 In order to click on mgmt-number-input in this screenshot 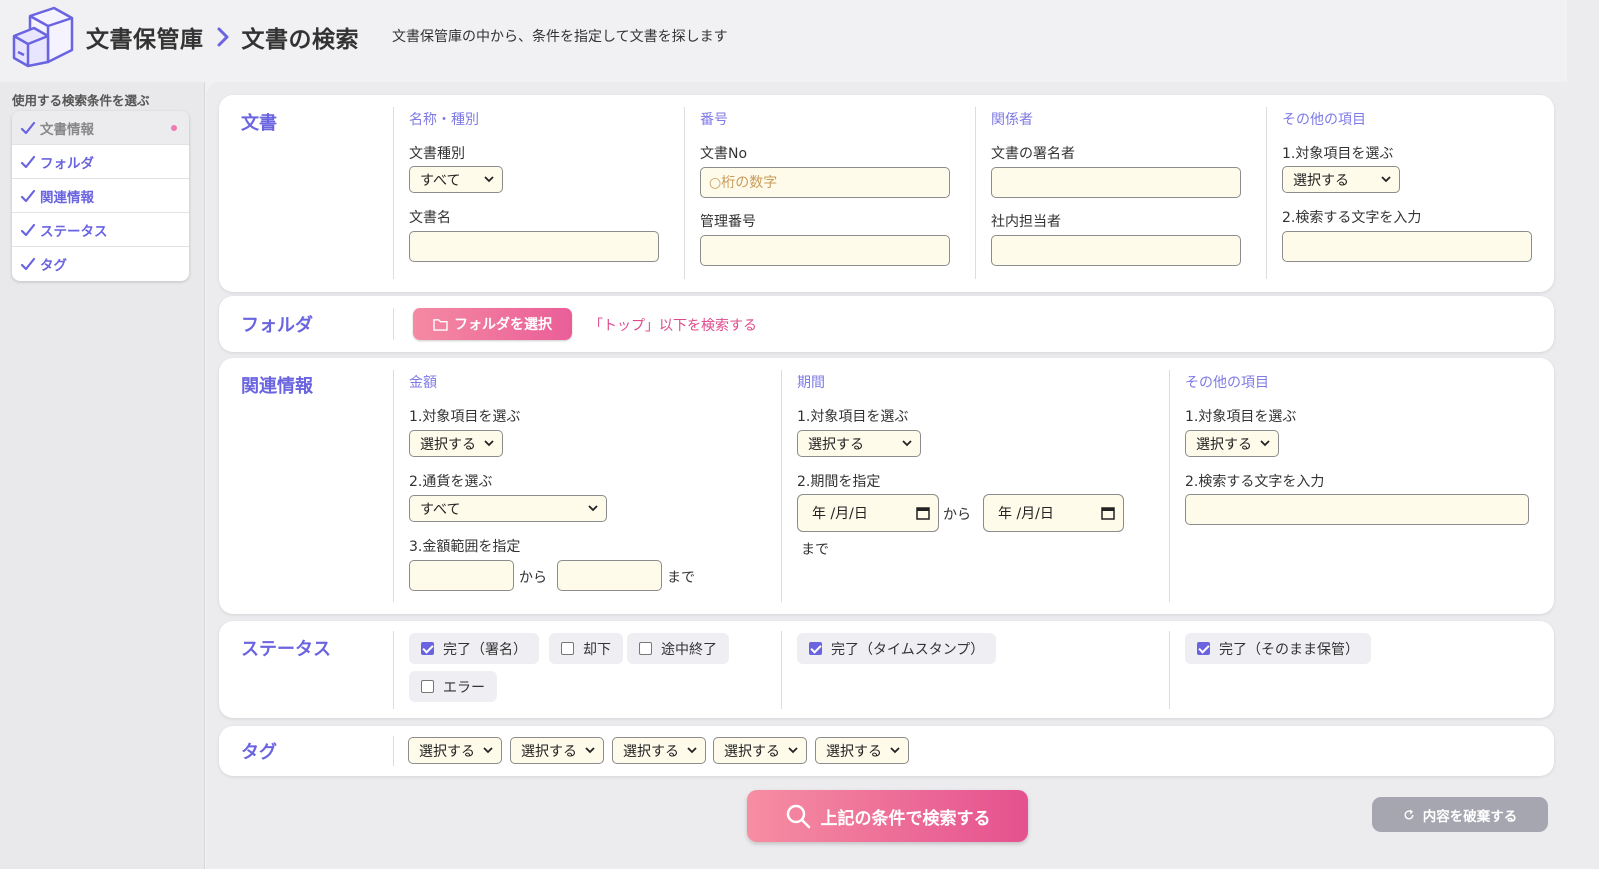, I will do `click(825, 250)`.